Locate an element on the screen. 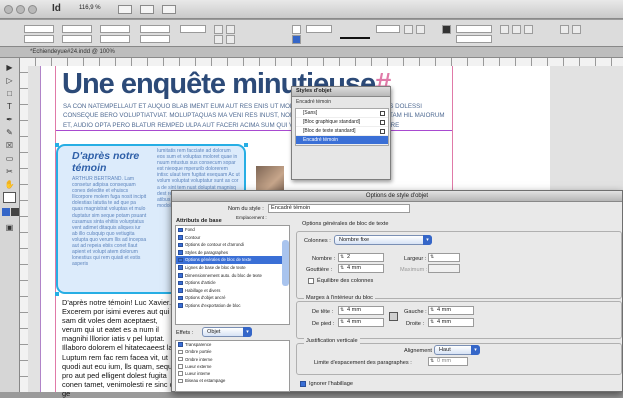 This screenshot has height=398, width=623. maximum-input is located at coordinates (444, 268).